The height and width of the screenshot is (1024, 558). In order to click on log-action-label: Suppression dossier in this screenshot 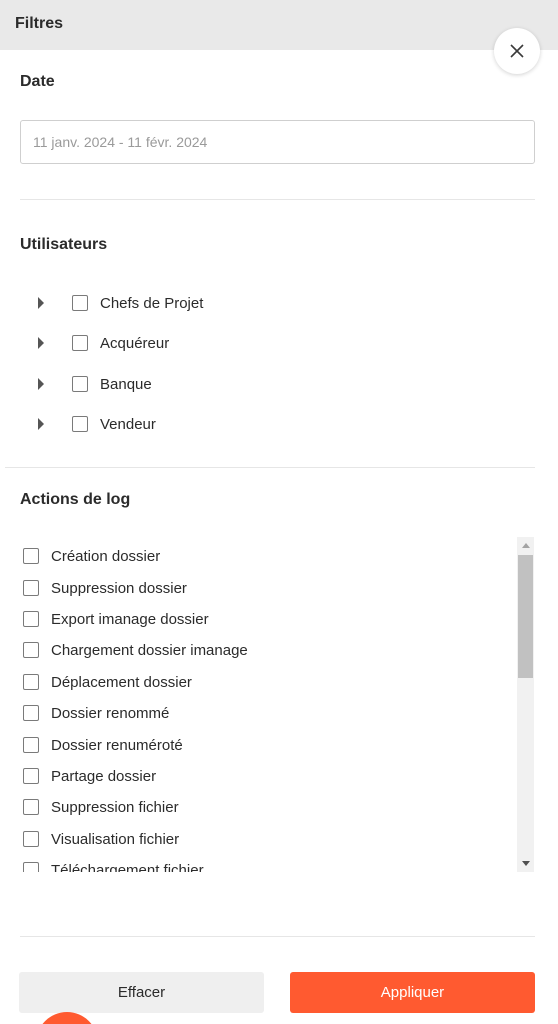, I will do `click(119, 588)`.